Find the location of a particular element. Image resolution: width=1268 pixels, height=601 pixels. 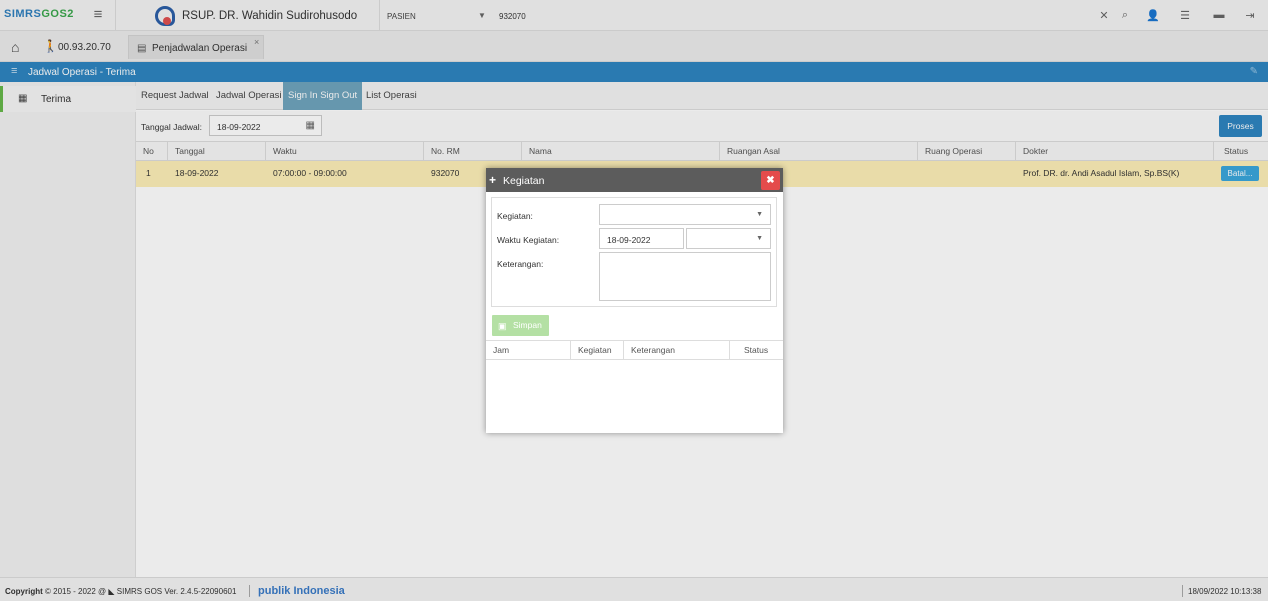

keterangan-textarea is located at coordinates (685, 276).